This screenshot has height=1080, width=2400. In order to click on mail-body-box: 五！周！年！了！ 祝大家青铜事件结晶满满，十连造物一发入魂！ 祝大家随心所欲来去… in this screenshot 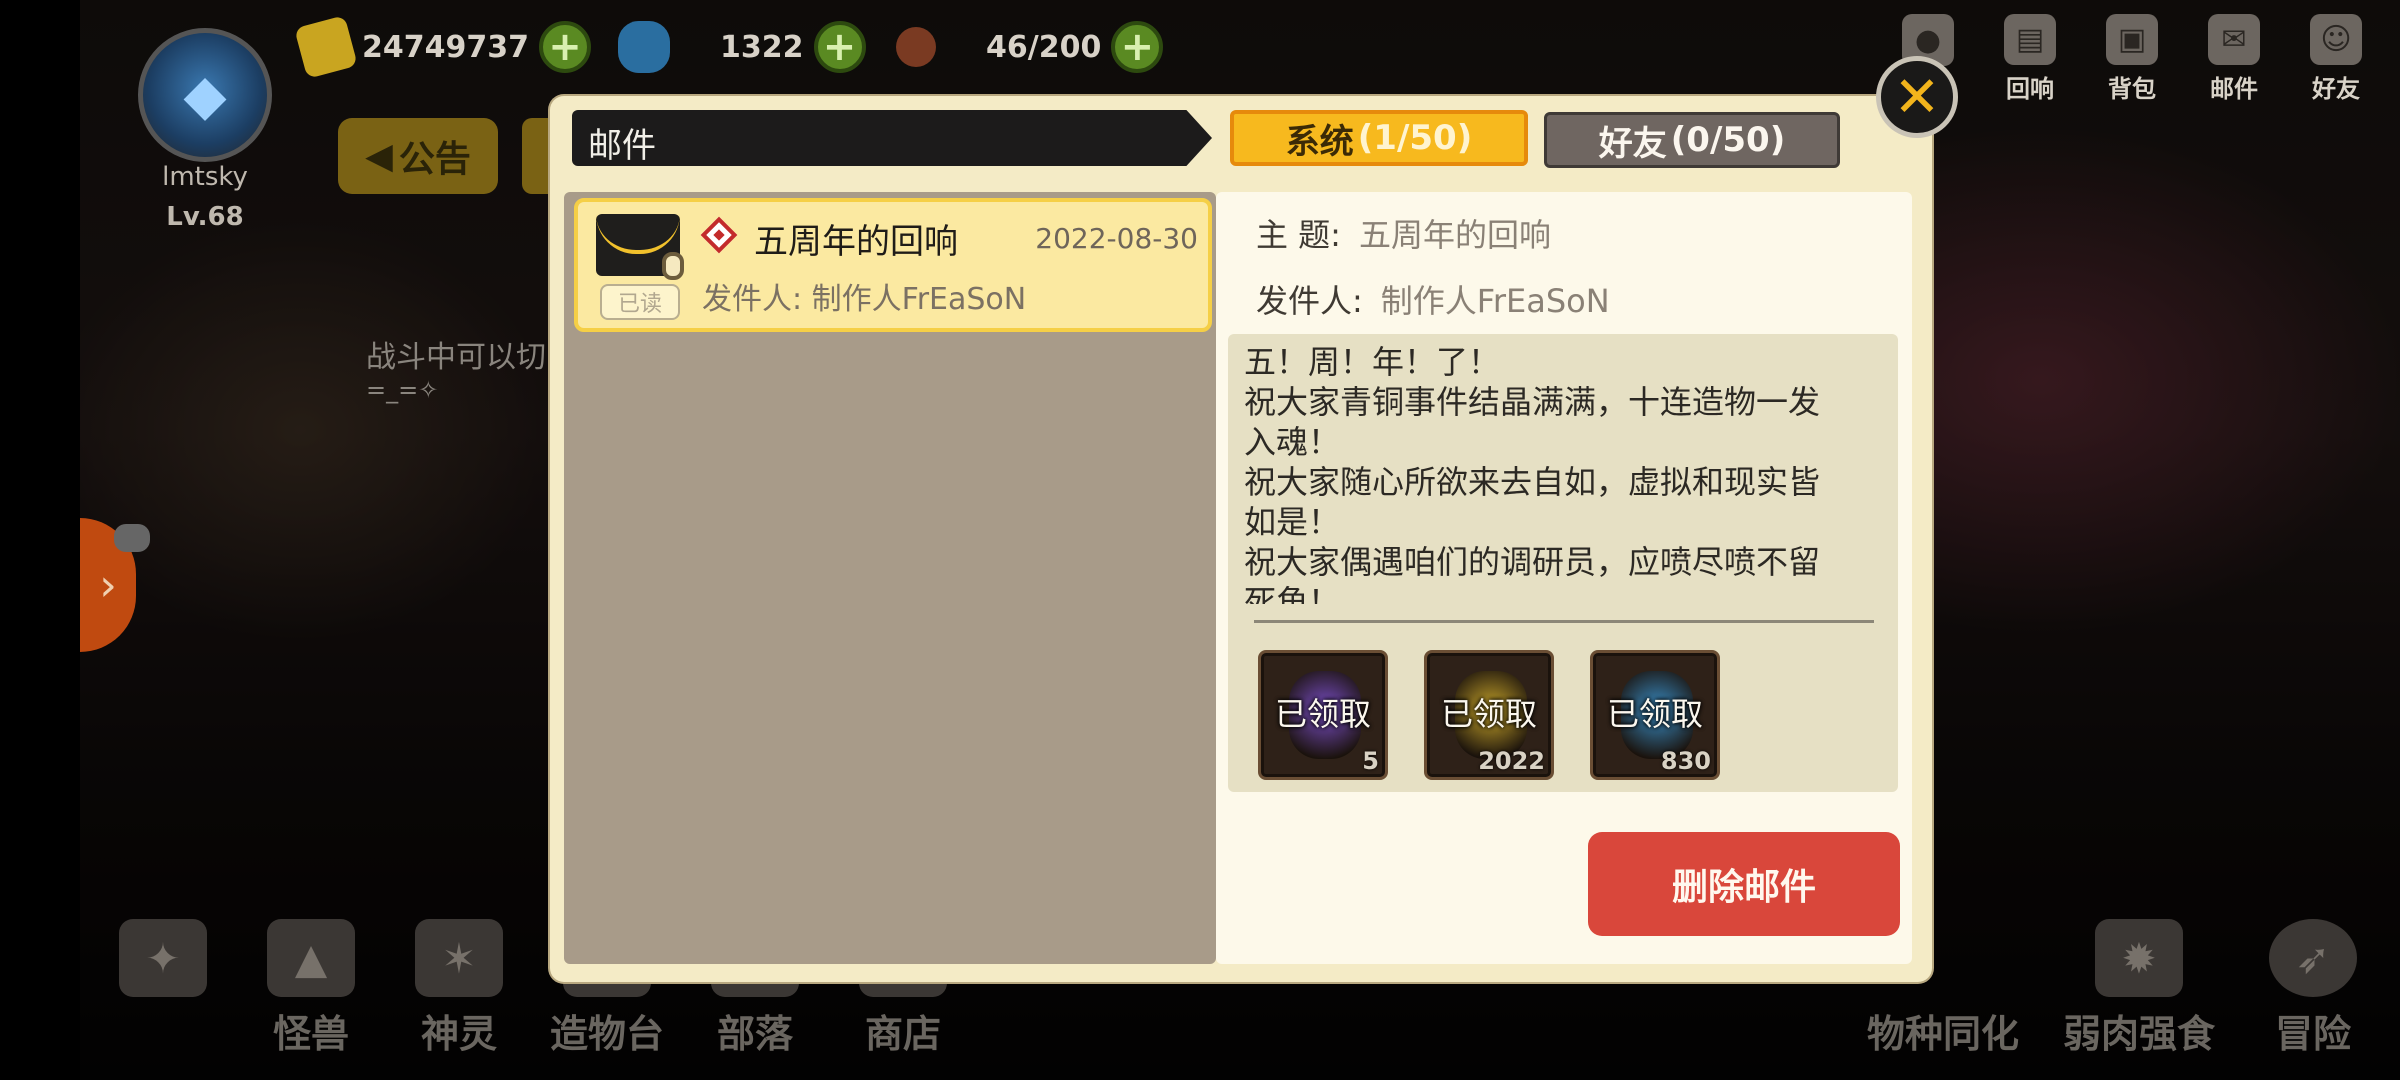, I will do `click(1563, 563)`.